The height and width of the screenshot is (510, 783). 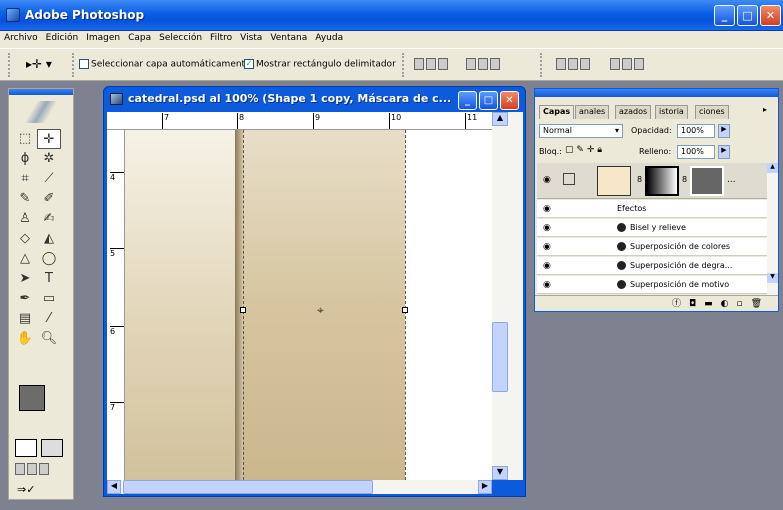 I want to click on scroll-right-icon: ▶, so click(x=485, y=487).